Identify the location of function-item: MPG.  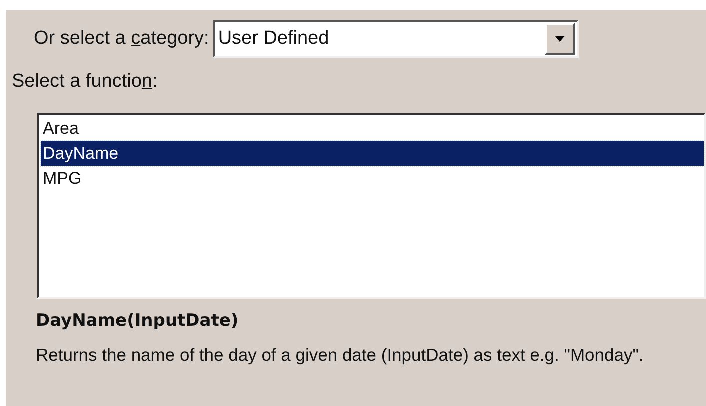
(372, 178).